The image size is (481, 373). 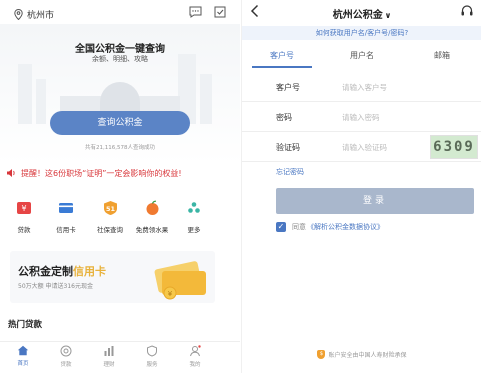 I want to click on chevron-down-icon: ∨, so click(x=388, y=15).